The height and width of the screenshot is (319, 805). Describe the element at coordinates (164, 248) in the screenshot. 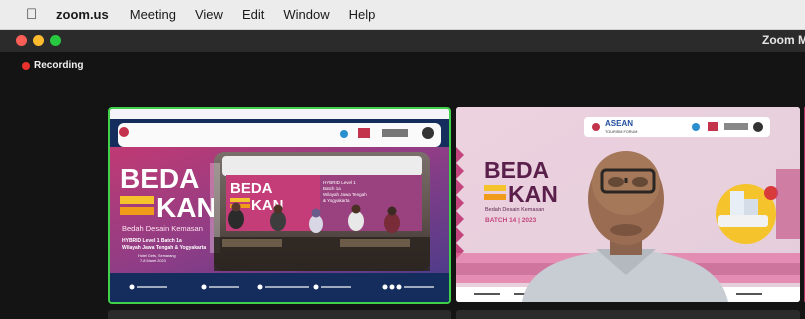

I see `banner-region: Wilayah Jawa Tengah & Yogyakarta` at that location.